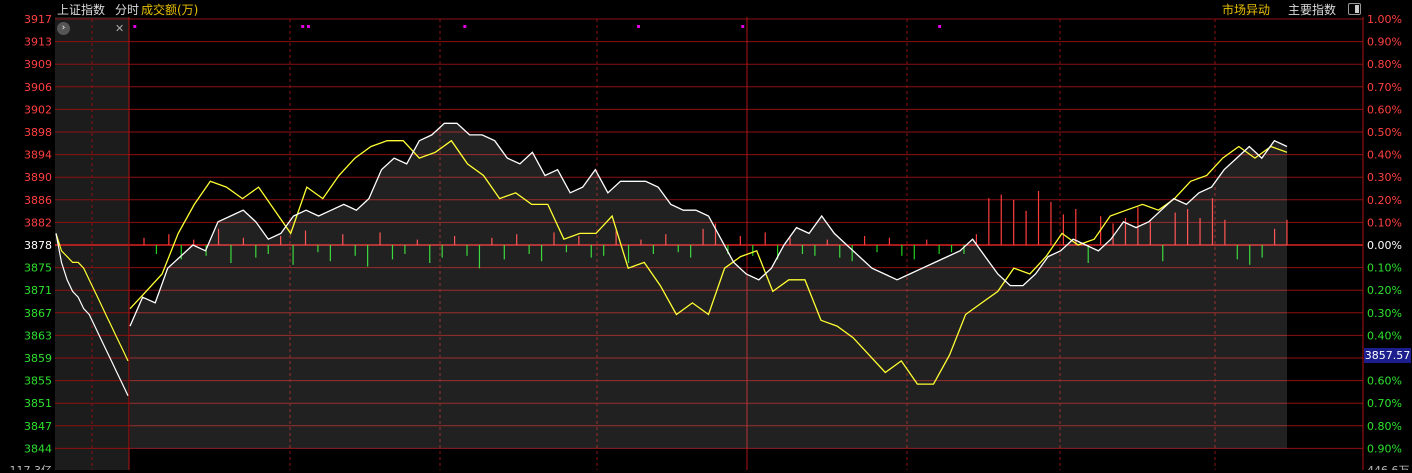  I want to click on market-alert-button: 市场异动, so click(1246, 9).